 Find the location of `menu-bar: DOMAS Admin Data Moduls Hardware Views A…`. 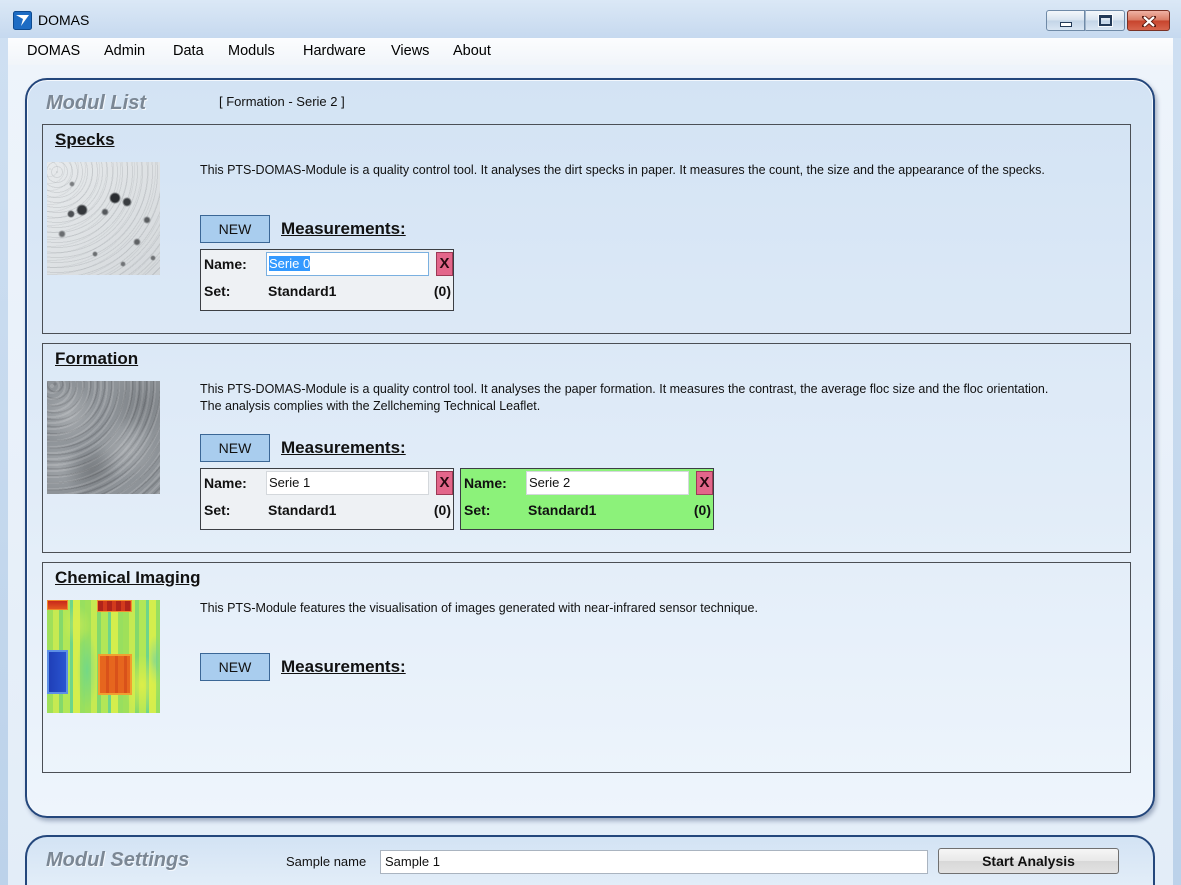

menu-bar: DOMAS Admin Data Moduls Hardware Views A… is located at coordinates (590, 51).